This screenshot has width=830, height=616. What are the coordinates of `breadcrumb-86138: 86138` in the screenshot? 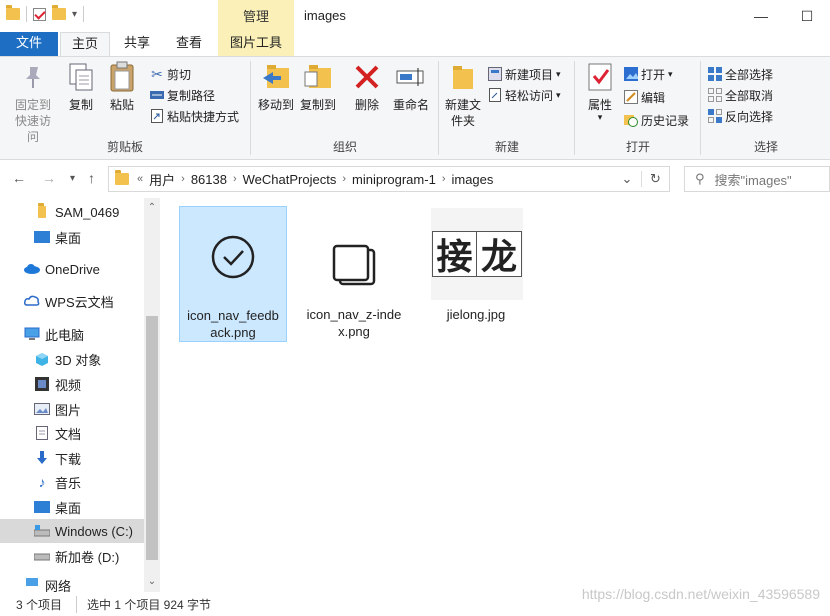 It's located at (209, 179).